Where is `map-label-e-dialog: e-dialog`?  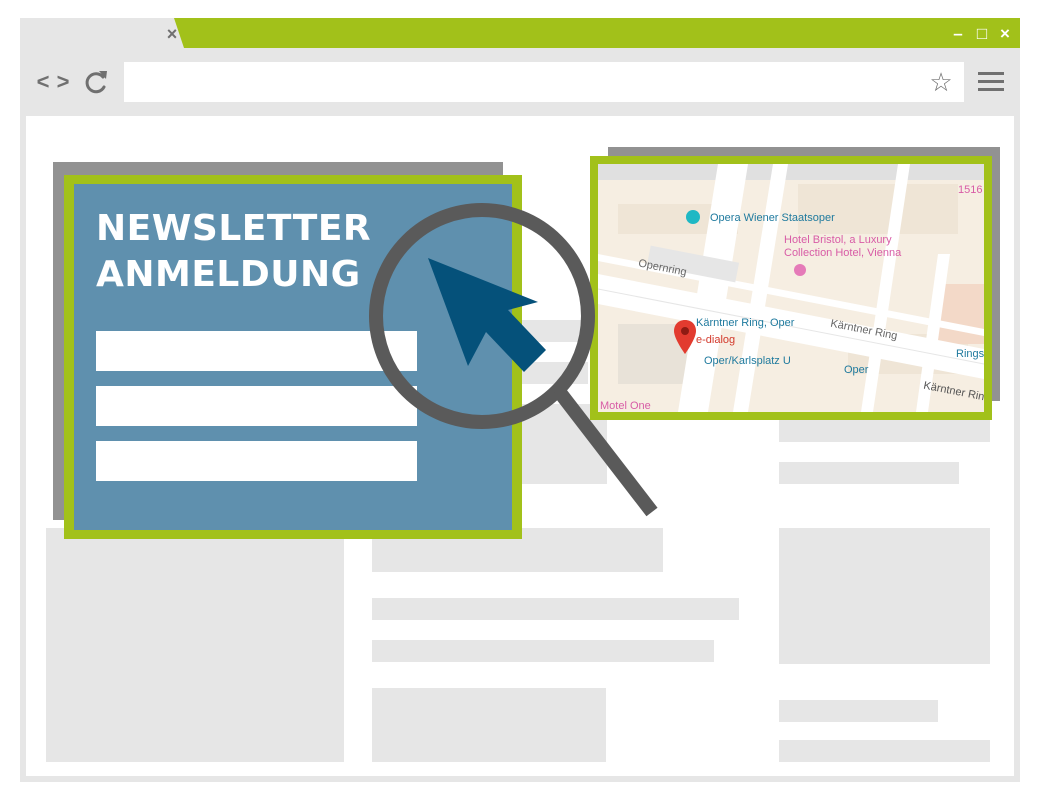
map-label-e-dialog: e-dialog is located at coordinates (716, 340).